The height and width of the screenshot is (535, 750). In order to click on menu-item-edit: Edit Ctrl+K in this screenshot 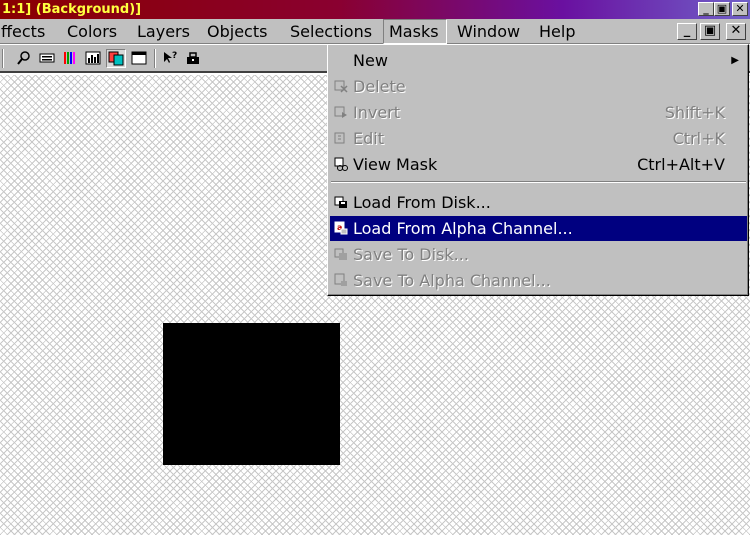, I will do `click(538, 138)`.